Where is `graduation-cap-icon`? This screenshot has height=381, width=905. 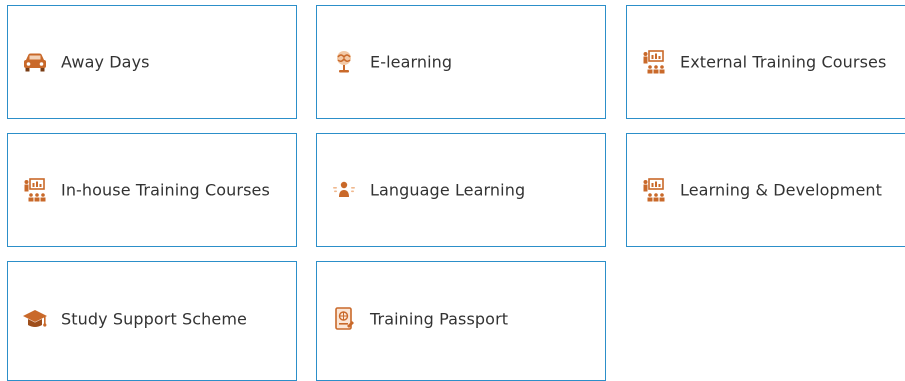
graduation-cap-icon is located at coordinates (35, 319).